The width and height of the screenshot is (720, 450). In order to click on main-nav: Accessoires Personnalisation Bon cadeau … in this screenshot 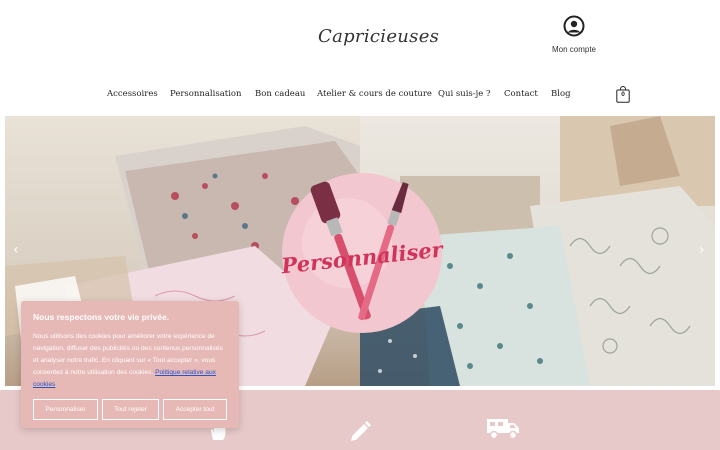, I will do `click(360, 96)`.